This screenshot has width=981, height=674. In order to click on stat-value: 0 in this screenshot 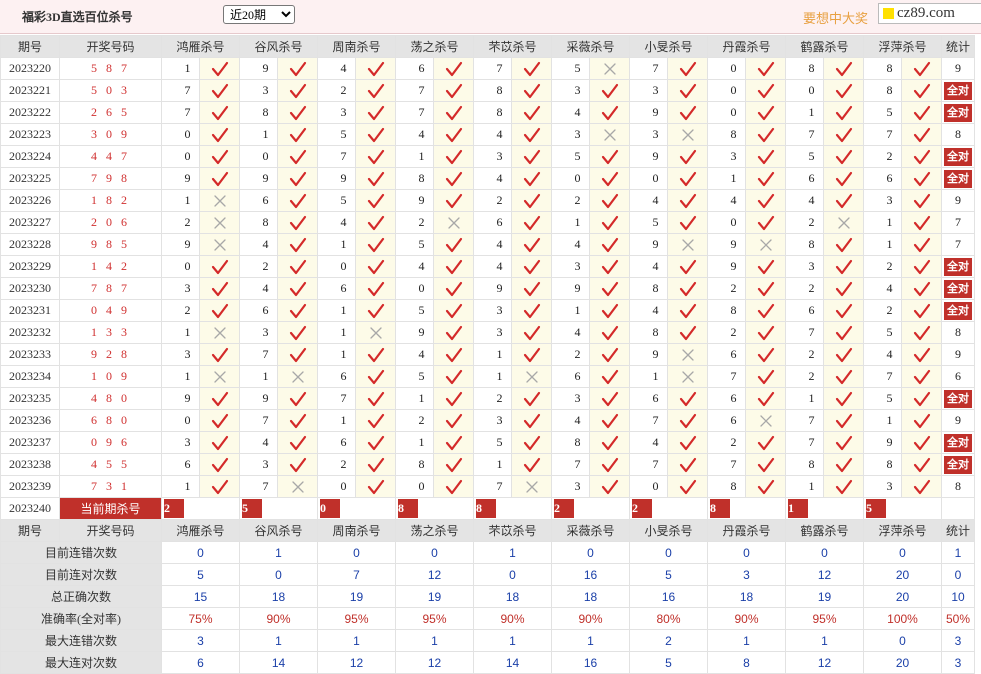, I will do `click(356, 552)`.